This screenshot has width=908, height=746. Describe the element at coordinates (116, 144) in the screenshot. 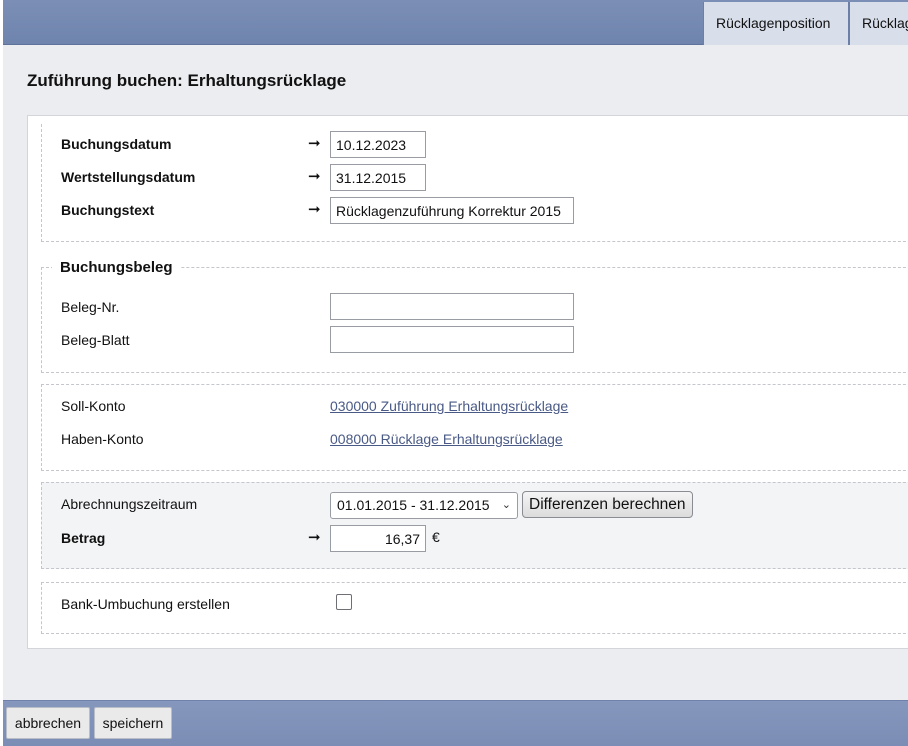

I see `booking-date-label: Buchungsdatum` at that location.